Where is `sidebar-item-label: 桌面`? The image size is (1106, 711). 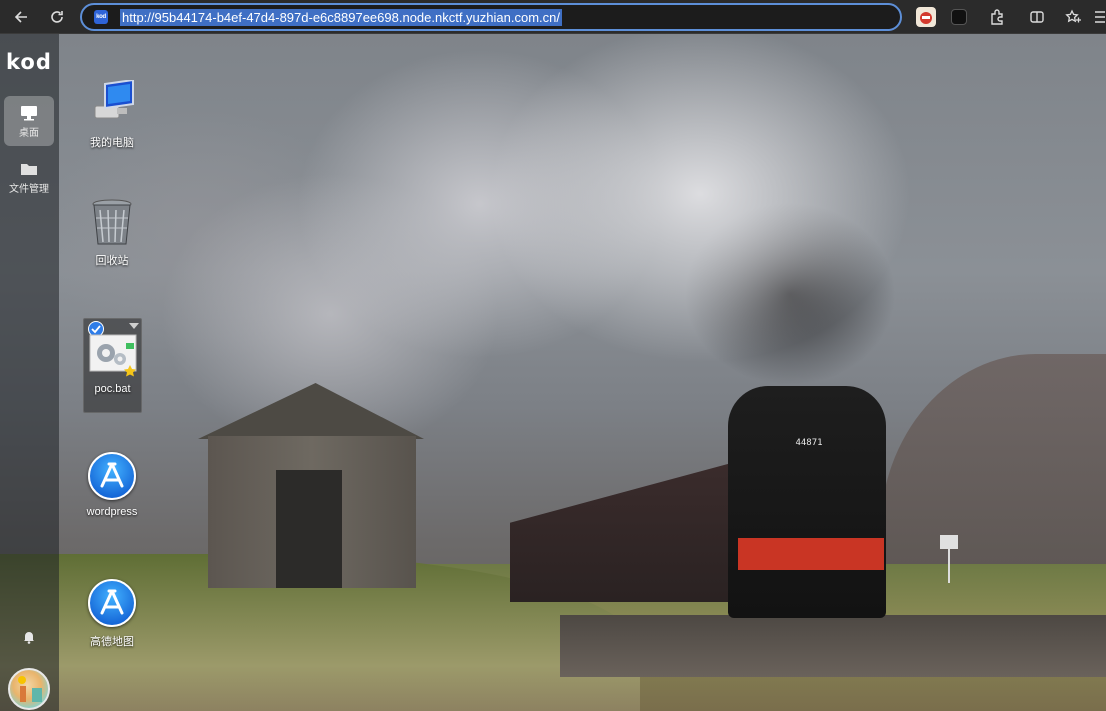
sidebar-item-label: 桌面 is located at coordinates (29, 133).